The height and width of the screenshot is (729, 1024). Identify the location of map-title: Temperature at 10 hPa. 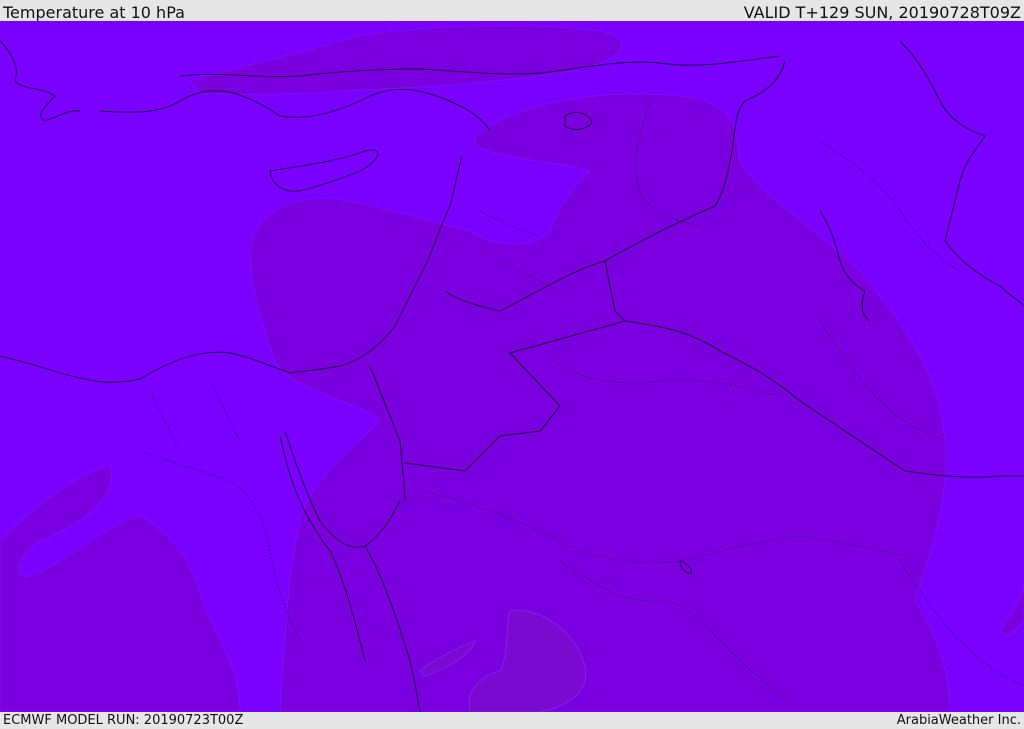
(94, 12).